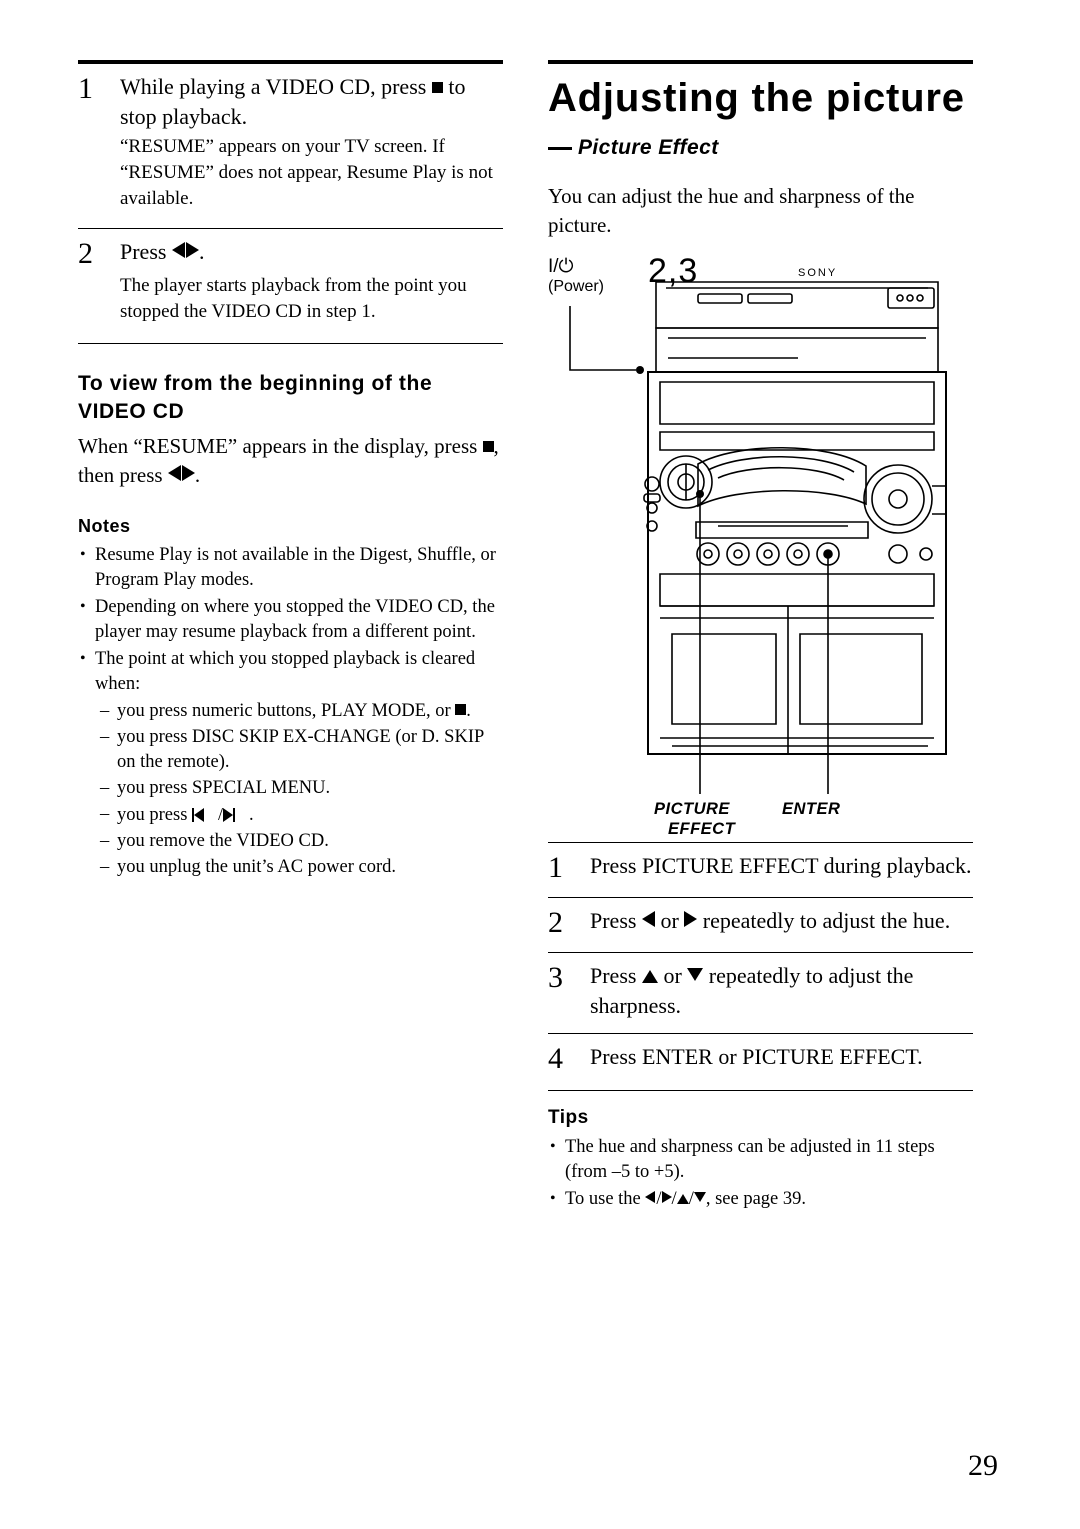 The width and height of the screenshot is (1080, 1529). I want to click on right-step-2-text: Press or repeatedly to adjust the hue., so click(770, 921).